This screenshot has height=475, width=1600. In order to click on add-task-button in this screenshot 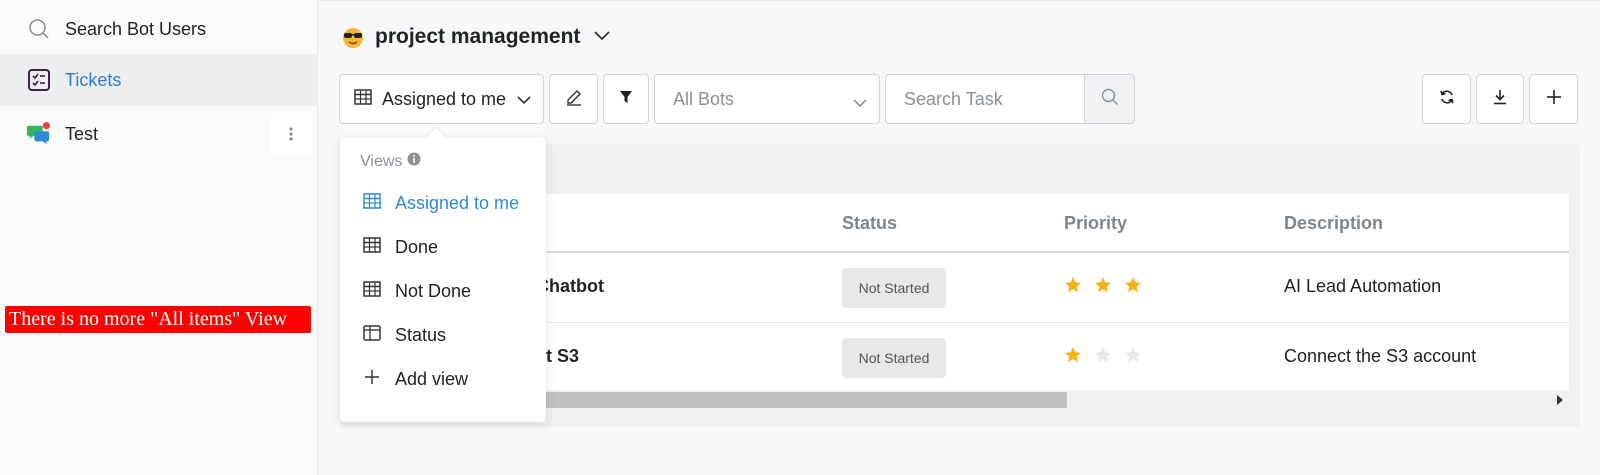, I will do `click(1553, 99)`.